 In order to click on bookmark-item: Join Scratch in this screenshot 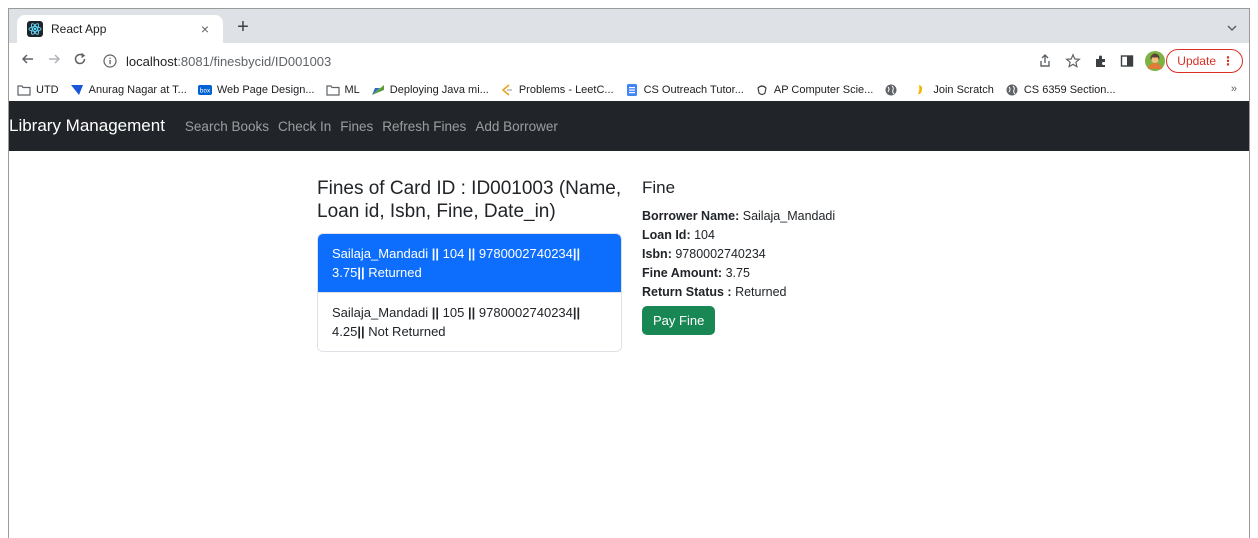, I will do `click(954, 90)`.